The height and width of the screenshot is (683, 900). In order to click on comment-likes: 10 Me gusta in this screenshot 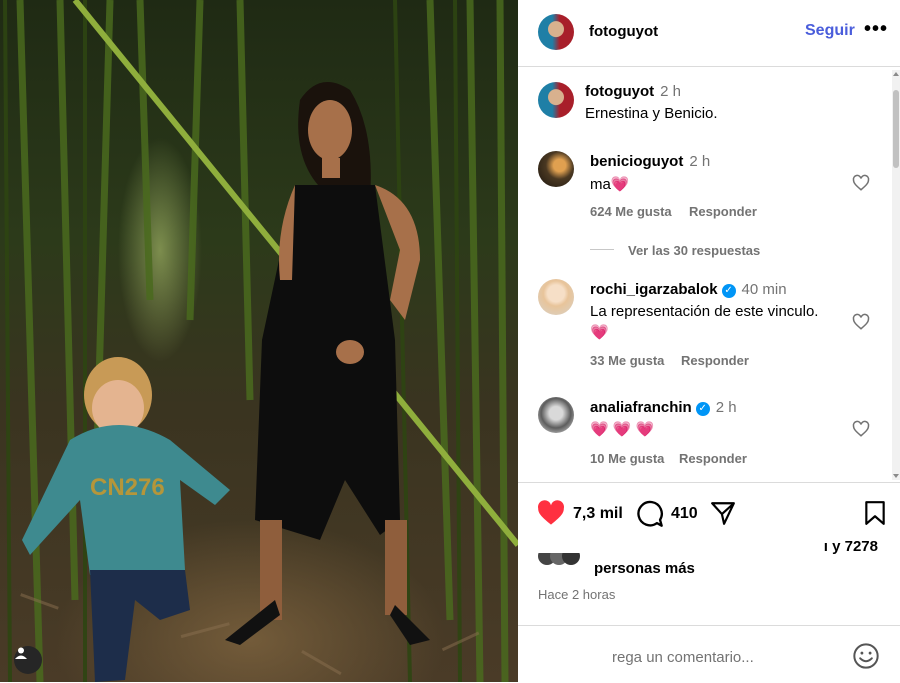, I will do `click(627, 458)`.